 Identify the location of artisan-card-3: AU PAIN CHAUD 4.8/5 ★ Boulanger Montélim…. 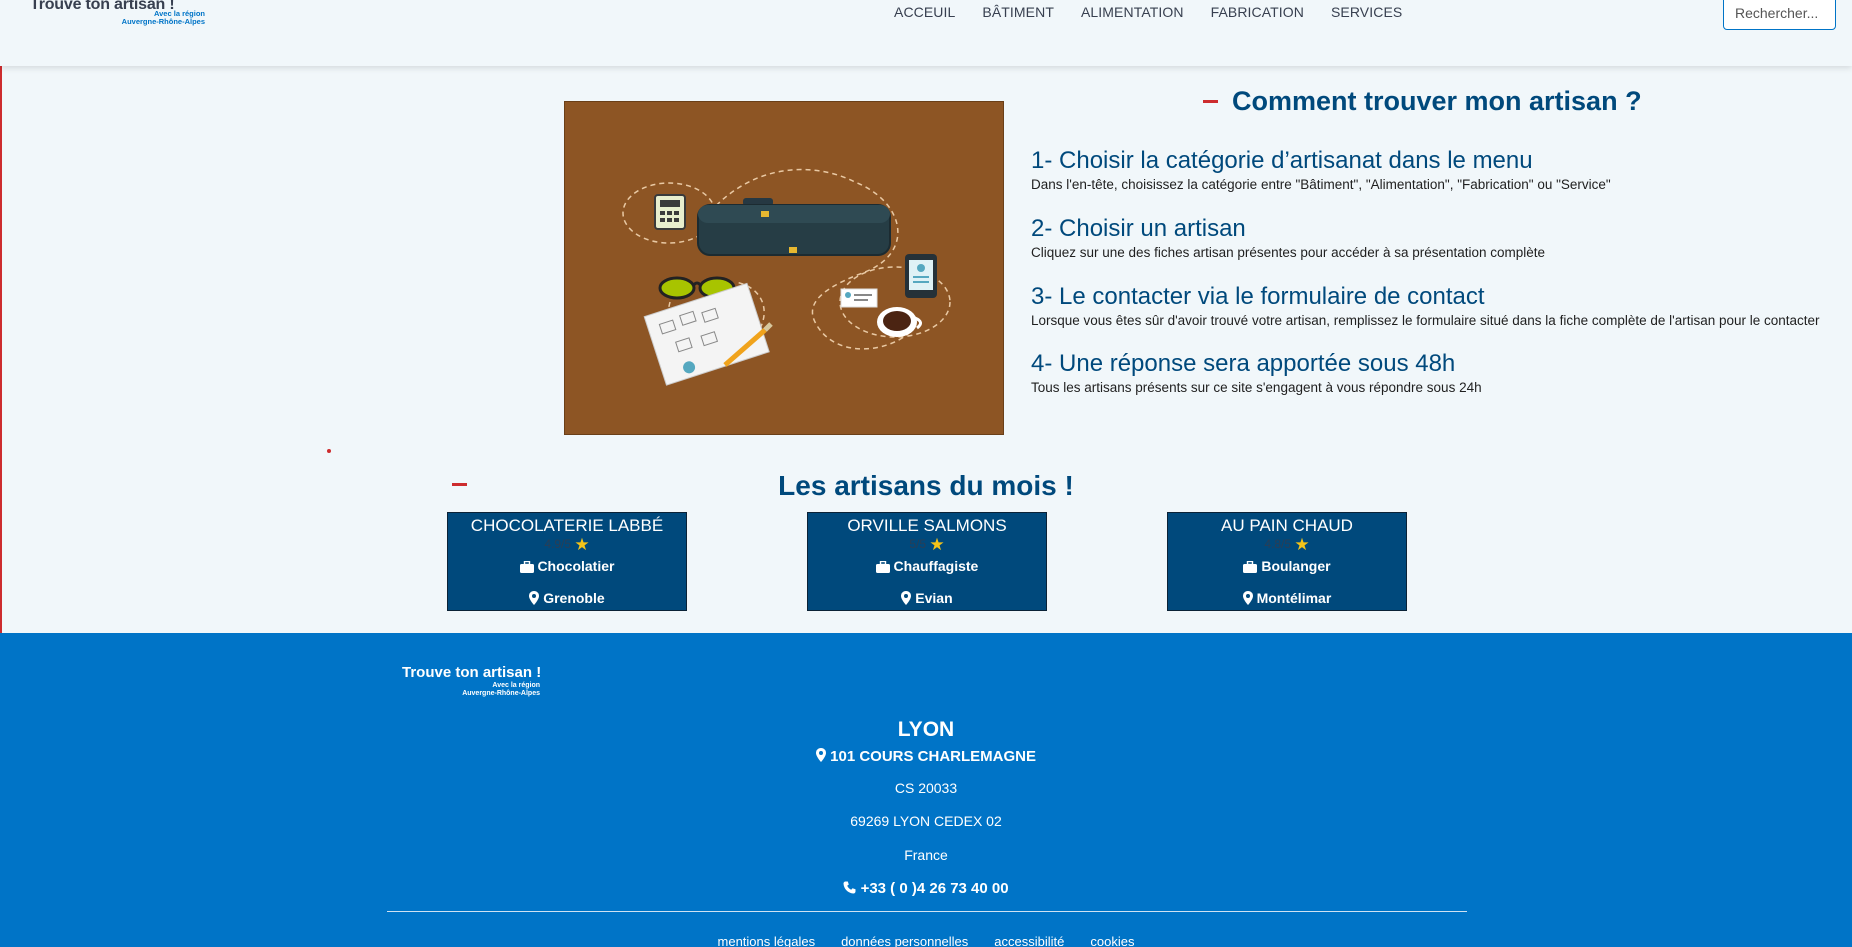
(1287, 561).